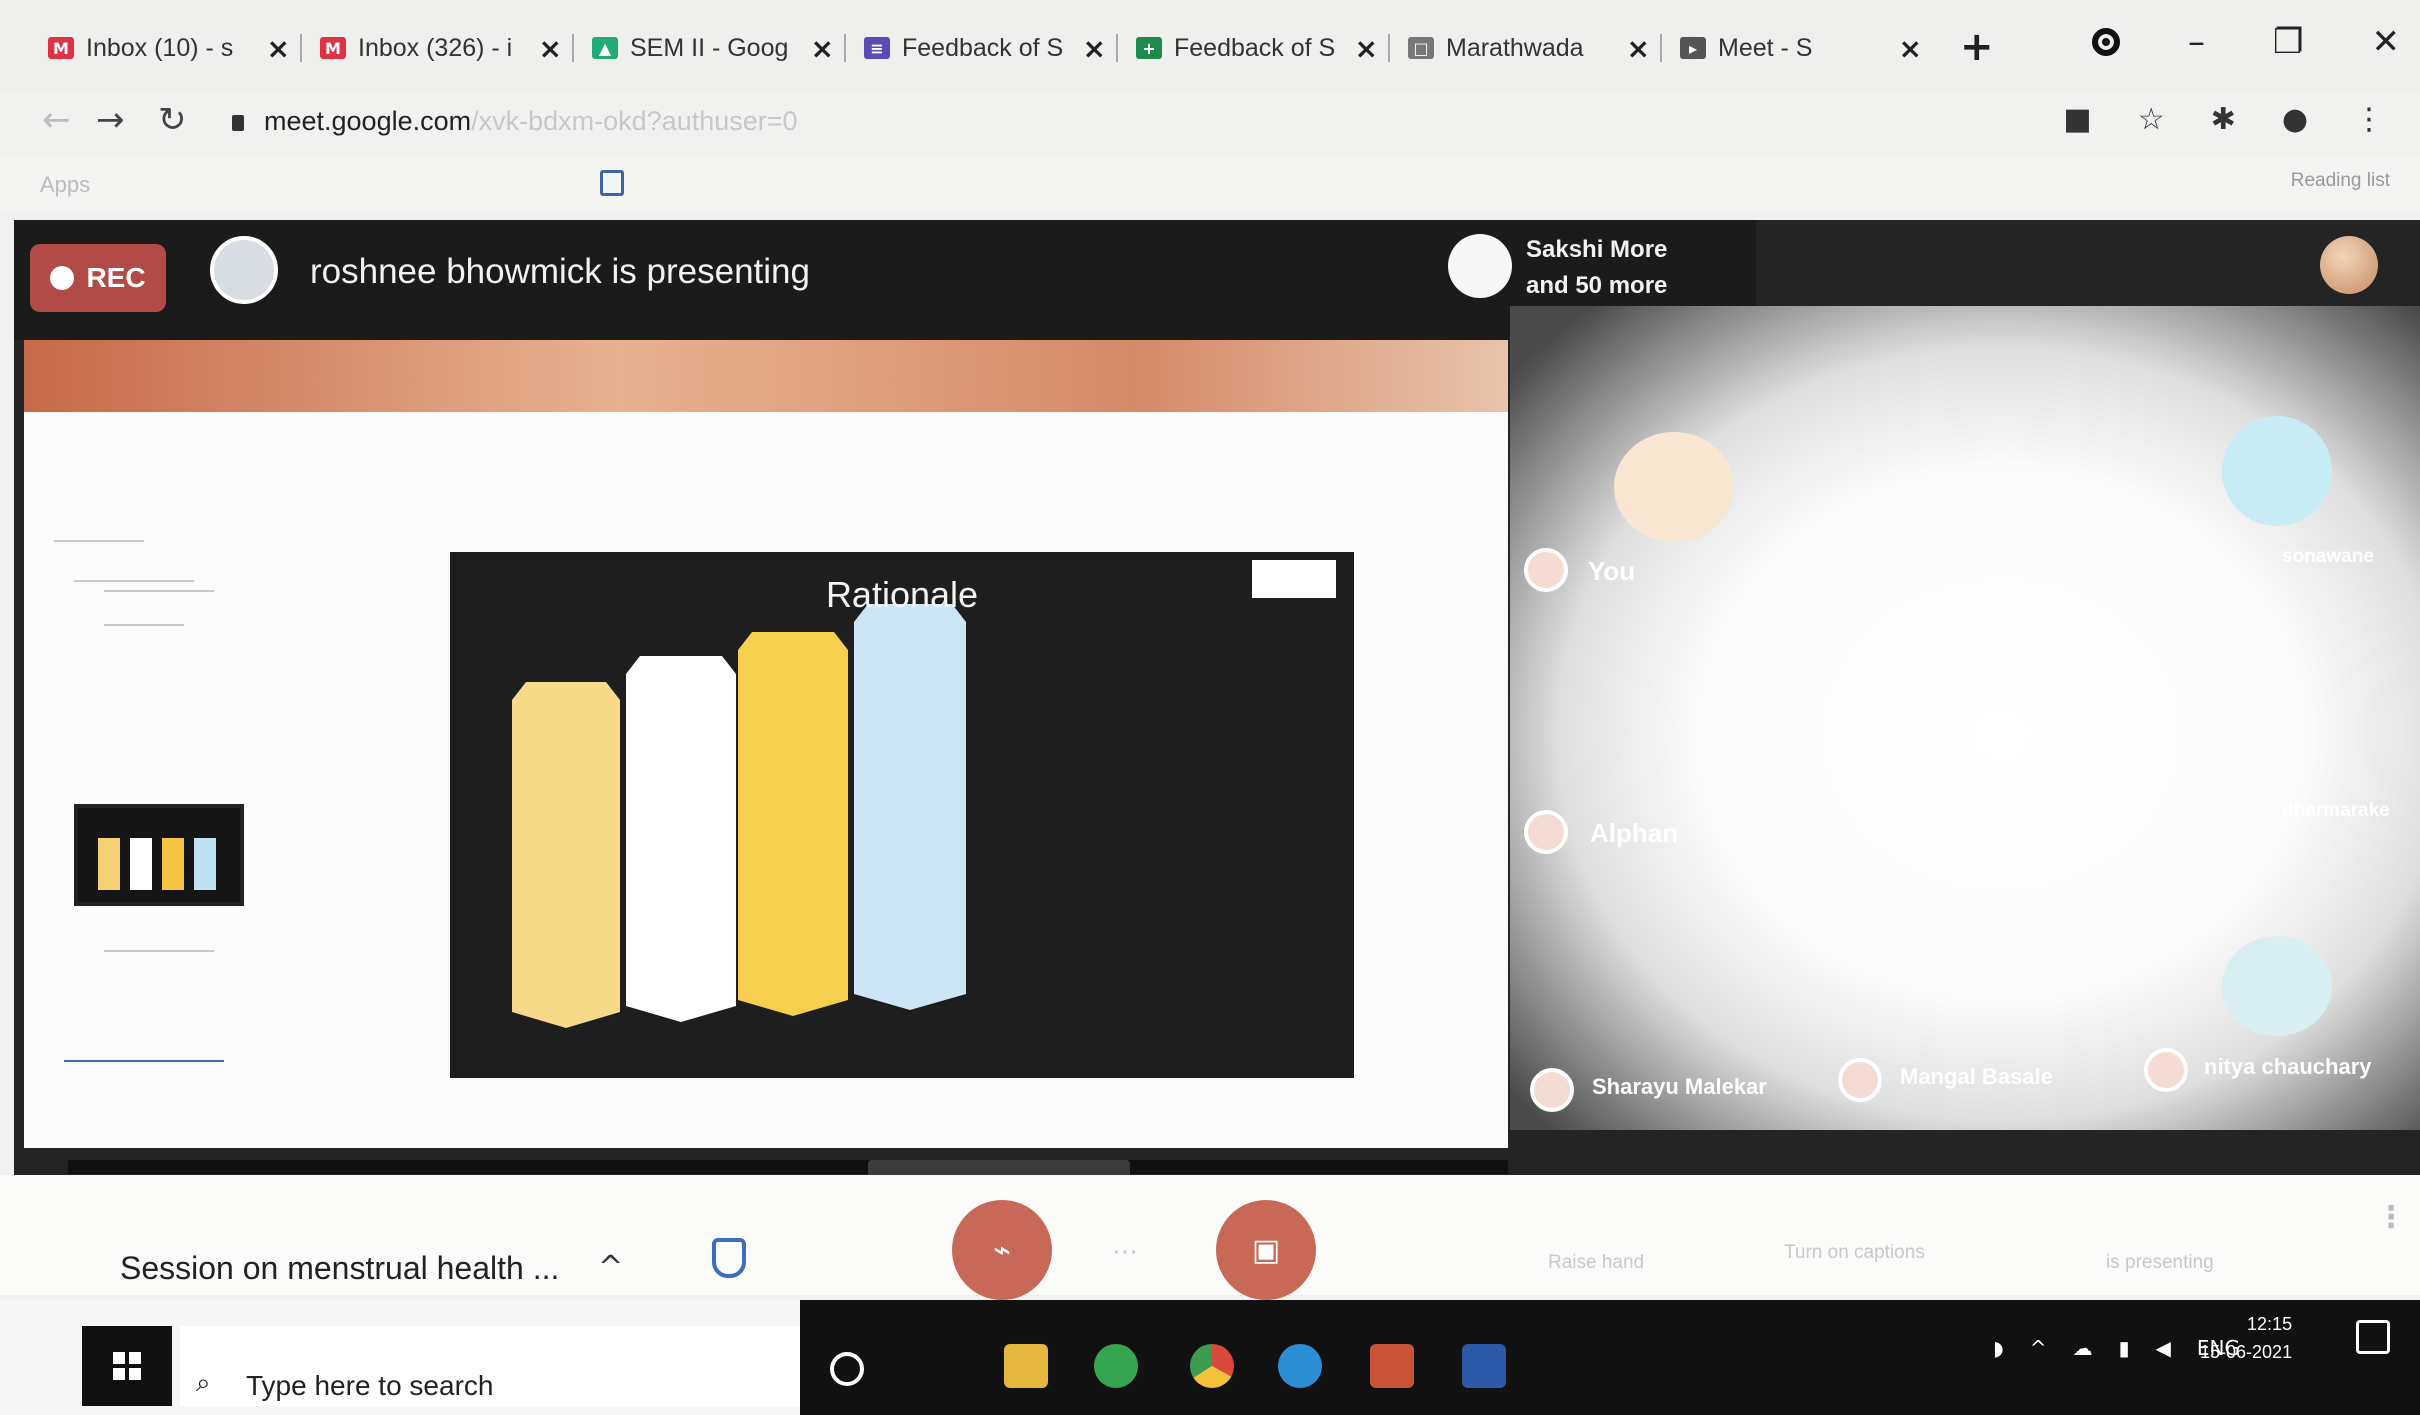 The width and height of the screenshot is (2420, 1415). I want to click on present-now-button: is presenting, so click(2160, 1263).